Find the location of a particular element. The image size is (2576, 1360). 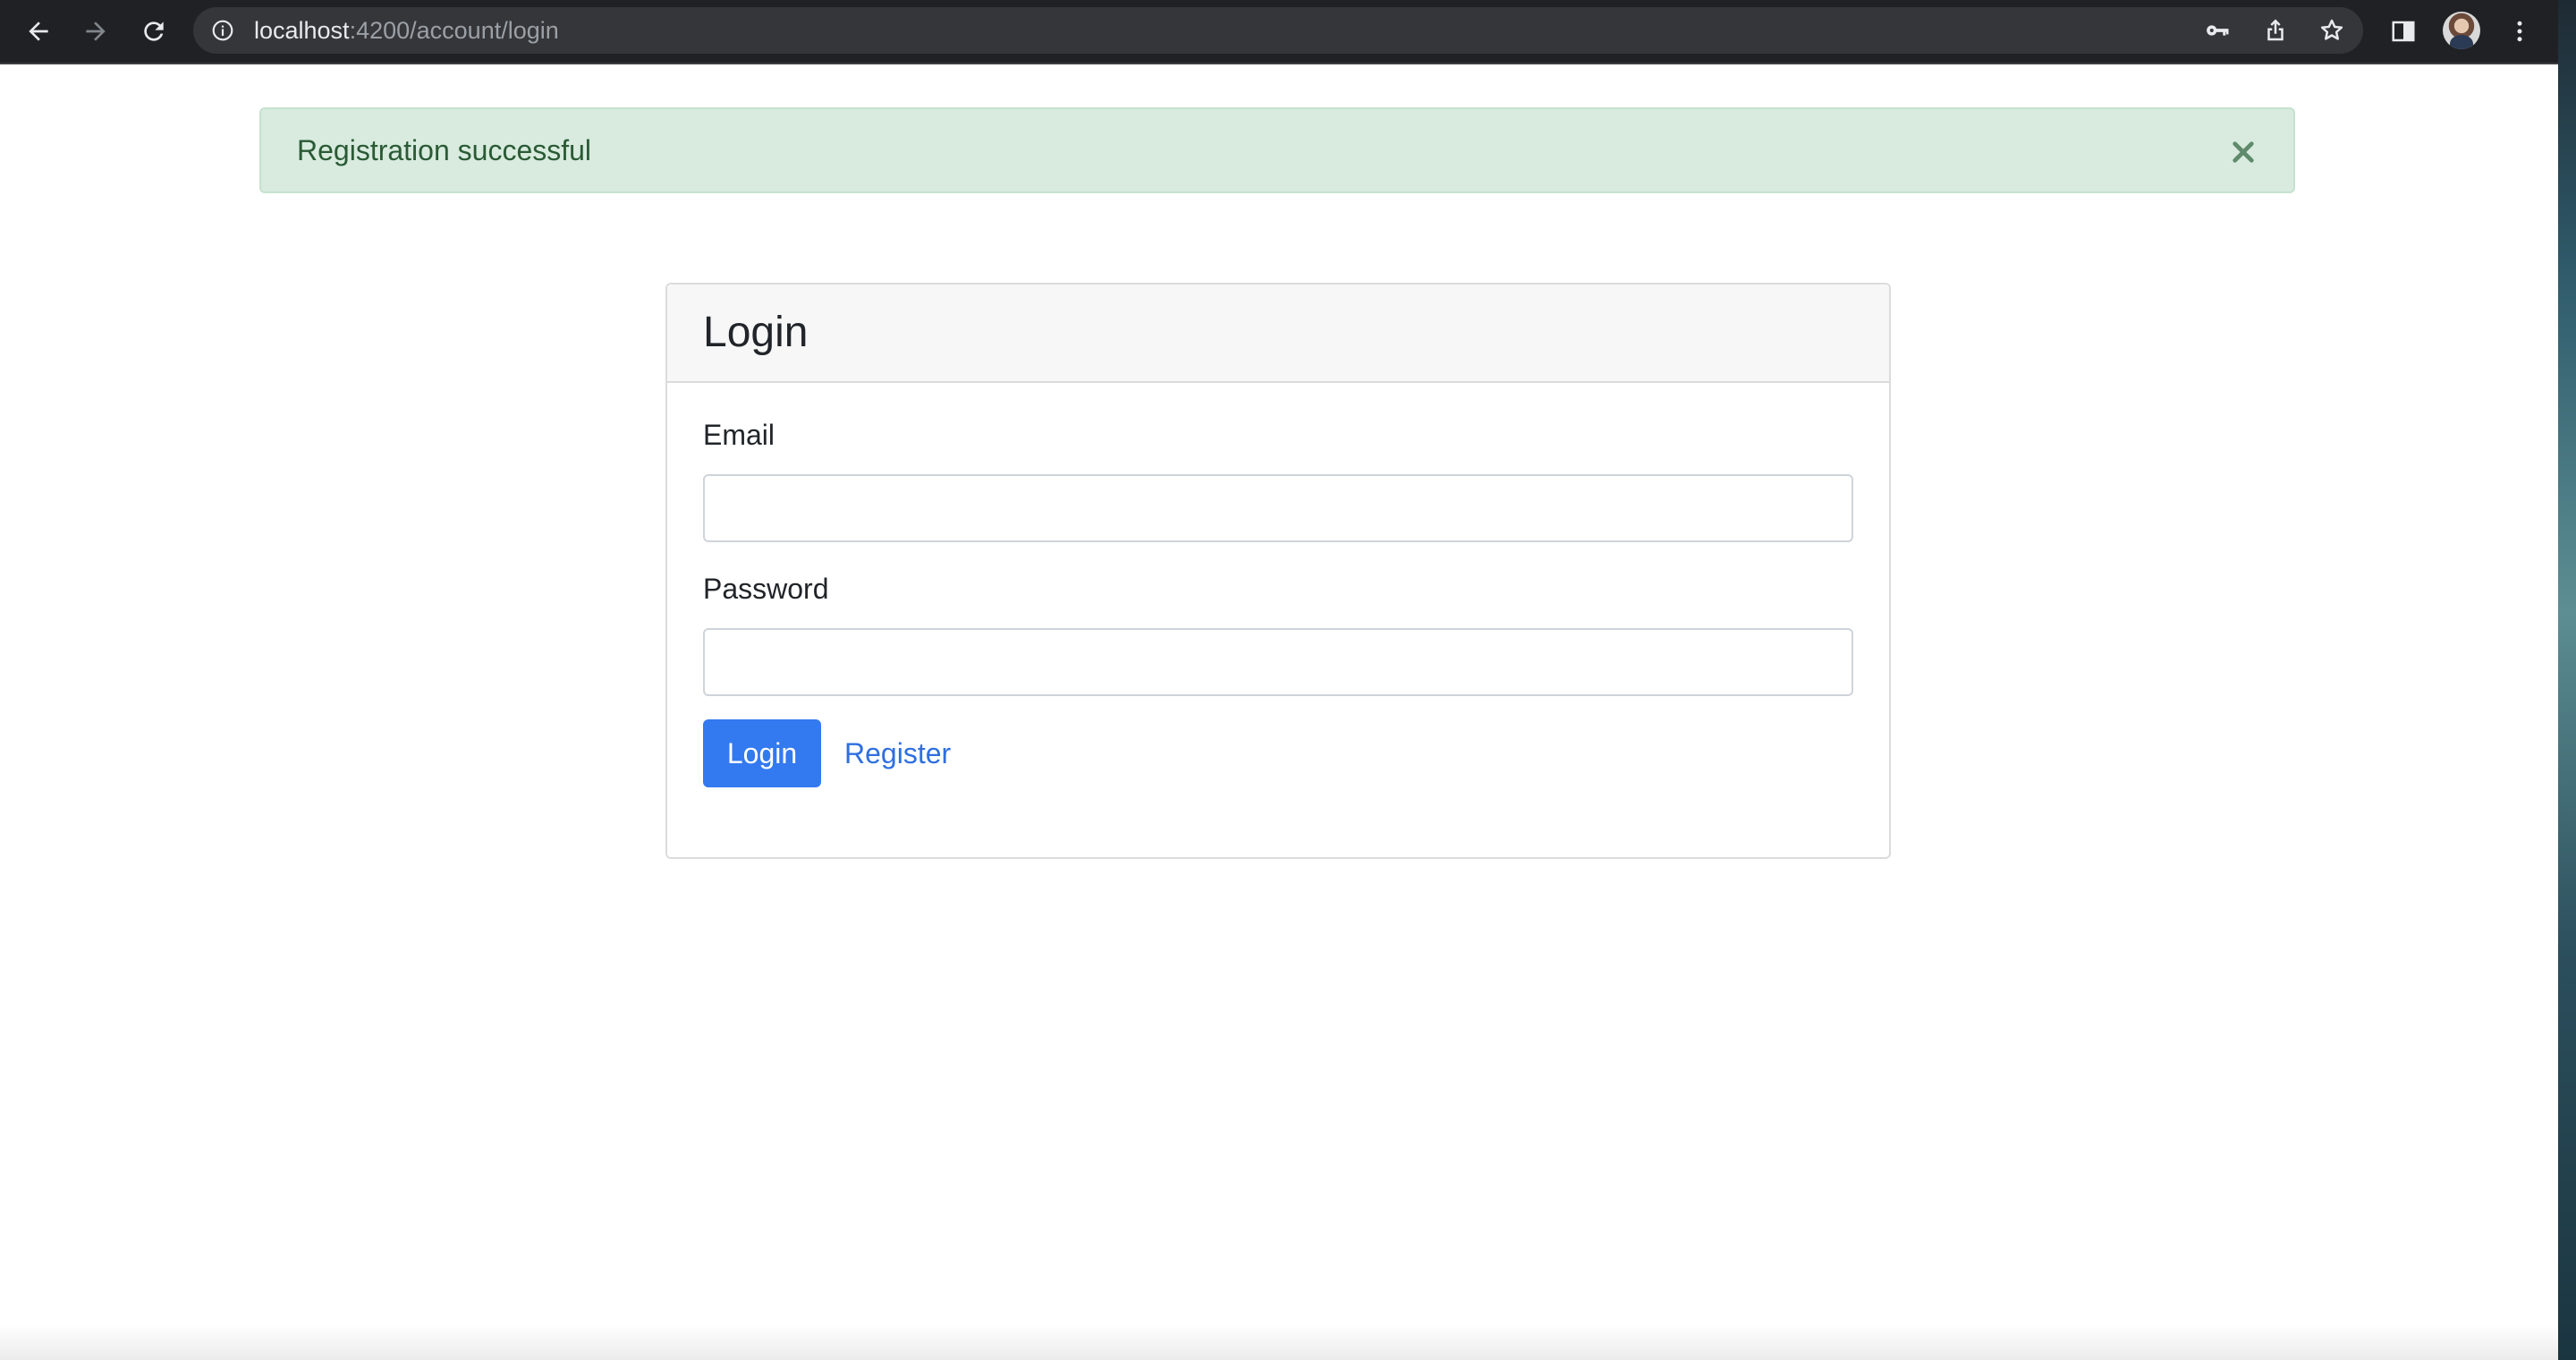

url-host: localhost is located at coordinates (302, 30).